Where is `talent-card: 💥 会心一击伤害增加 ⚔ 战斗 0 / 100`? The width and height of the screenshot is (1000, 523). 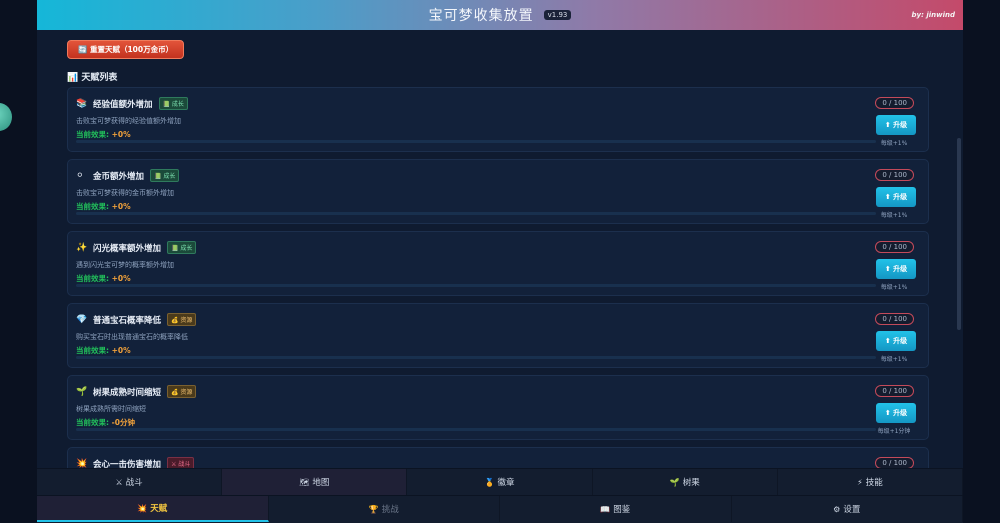 talent-card: 💥 会心一击伤害增加 ⚔ 战斗 0 / 100 is located at coordinates (498, 457).